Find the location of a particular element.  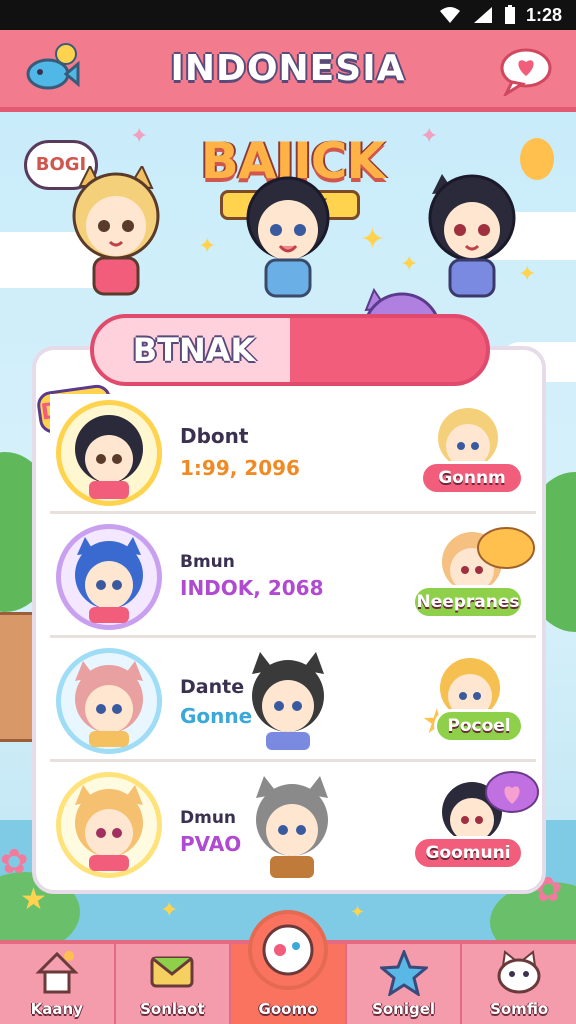

fish-chat-button is located at coordinates (51, 69).